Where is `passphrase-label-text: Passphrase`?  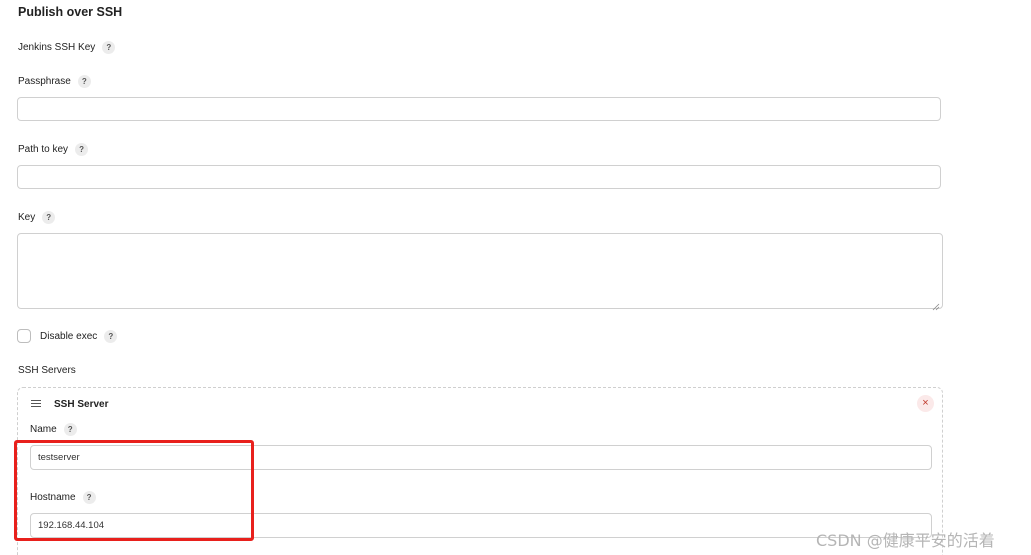 passphrase-label-text: Passphrase is located at coordinates (44, 81).